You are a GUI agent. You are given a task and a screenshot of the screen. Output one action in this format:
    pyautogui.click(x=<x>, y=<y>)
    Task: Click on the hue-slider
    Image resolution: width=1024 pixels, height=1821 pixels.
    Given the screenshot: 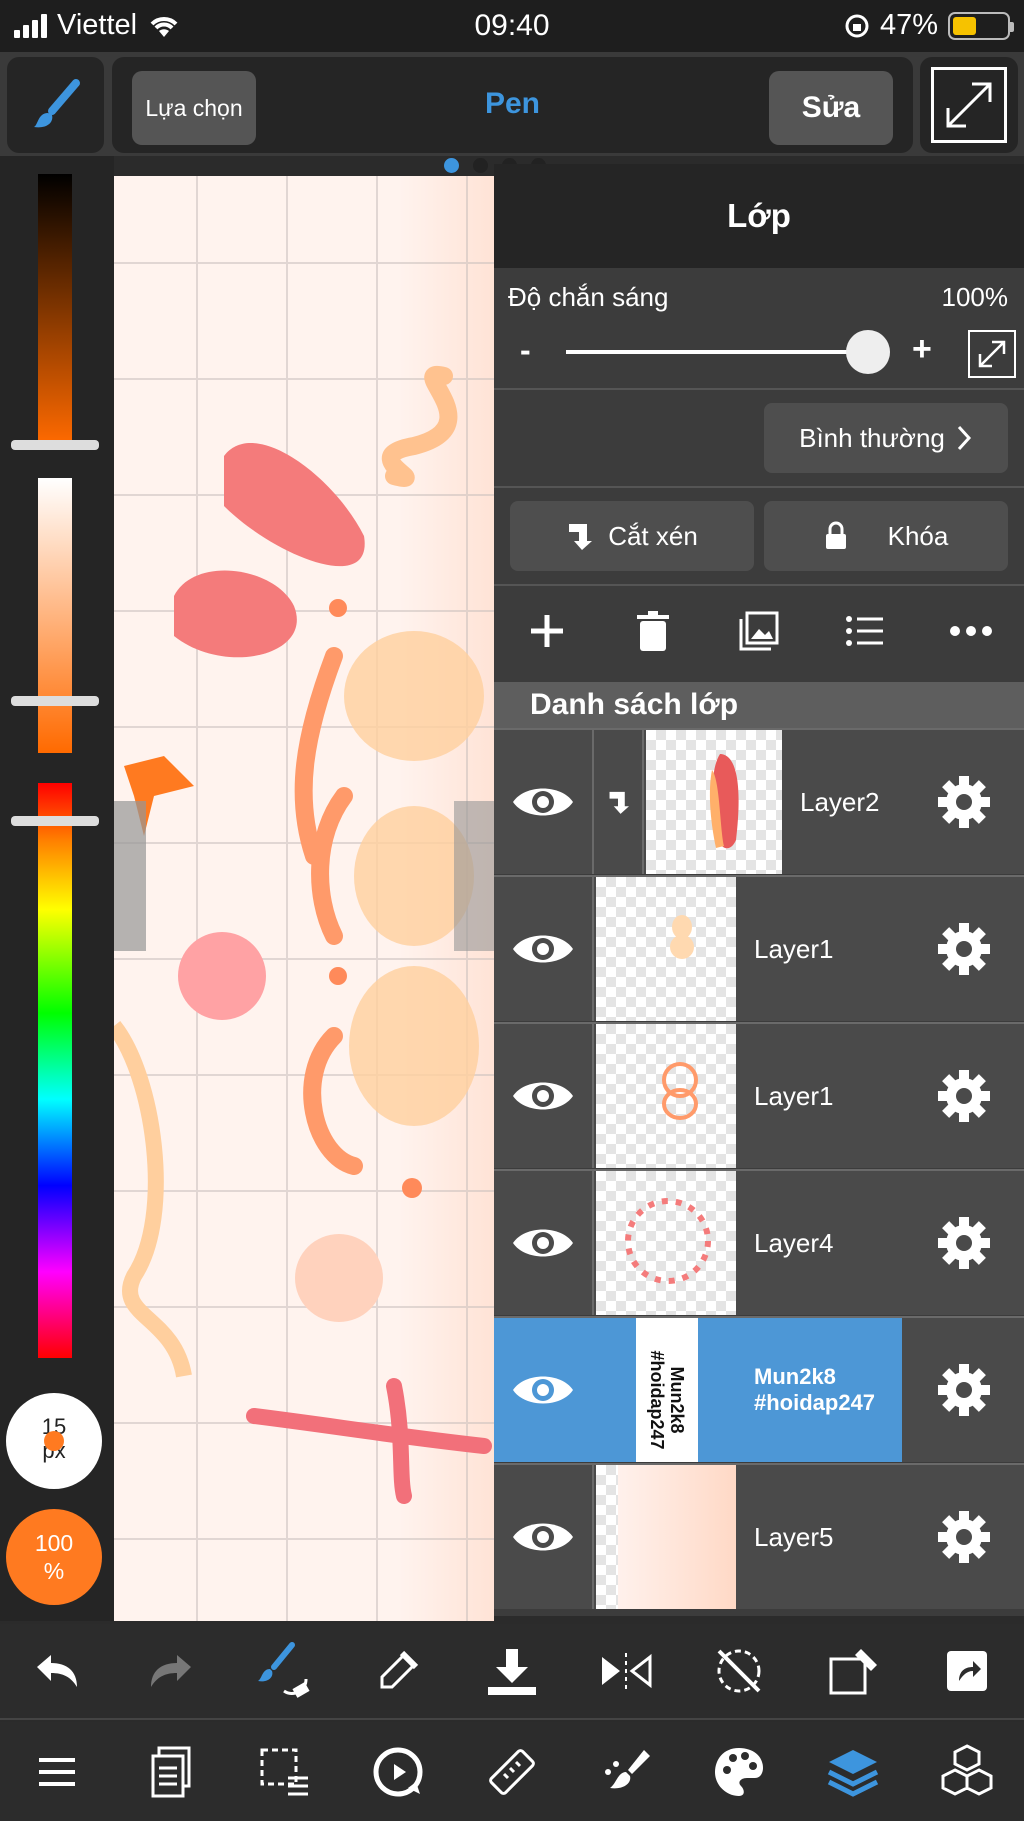 What is the action you would take?
    pyautogui.click(x=55, y=1070)
    